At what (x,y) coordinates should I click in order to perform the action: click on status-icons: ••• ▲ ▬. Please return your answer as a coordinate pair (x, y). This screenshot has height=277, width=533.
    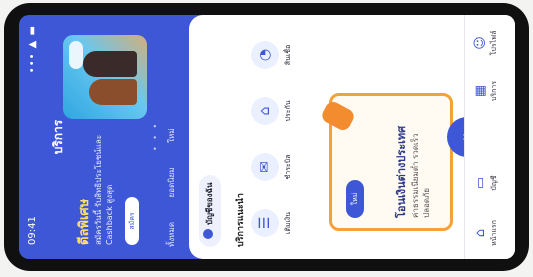
    Looking at the image, I should click on (32, 49).